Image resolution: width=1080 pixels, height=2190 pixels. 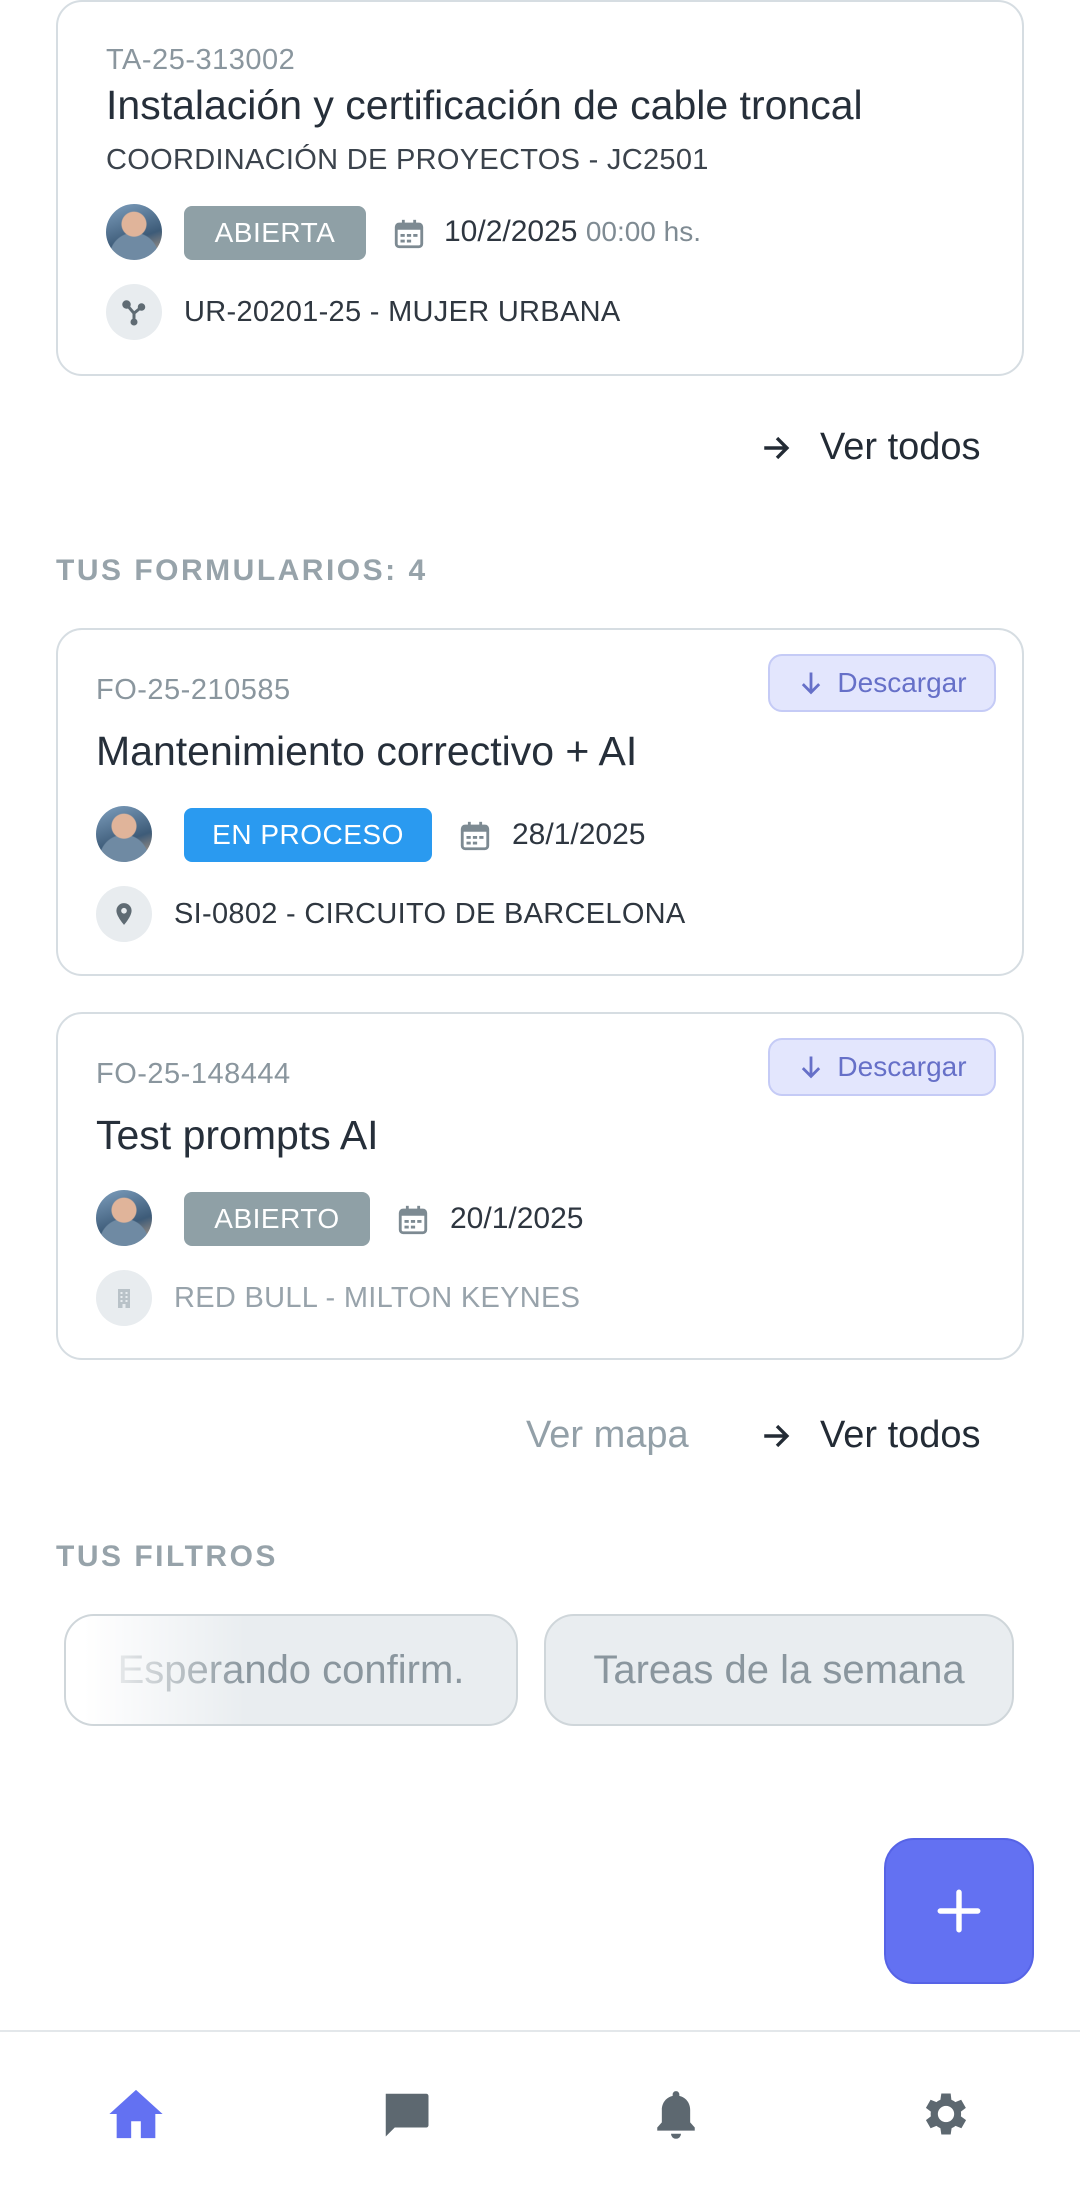 What do you see at coordinates (900, 447) in the screenshot?
I see `tasks-view-all-label: Ver todos` at bounding box center [900, 447].